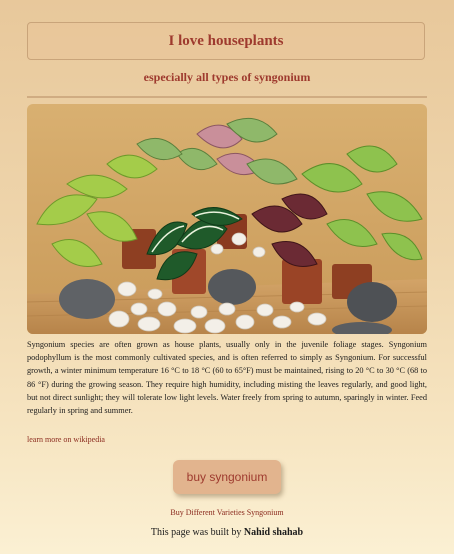 The width and height of the screenshot is (454, 554). What do you see at coordinates (273, 532) in the screenshot?
I see `footer-author: Nahid shahab` at bounding box center [273, 532].